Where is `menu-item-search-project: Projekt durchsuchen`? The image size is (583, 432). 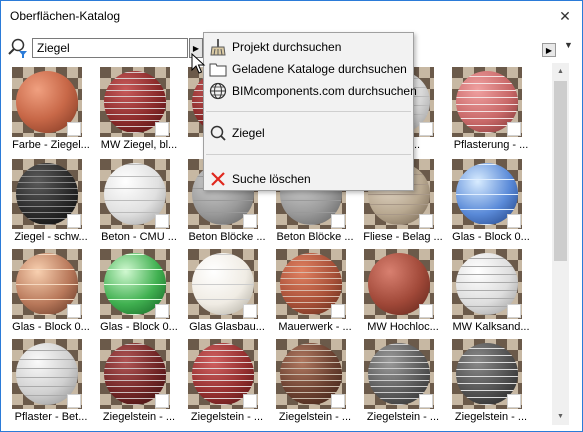 menu-item-search-project: Projekt durchsuchen is located at coordinates (308, 47).